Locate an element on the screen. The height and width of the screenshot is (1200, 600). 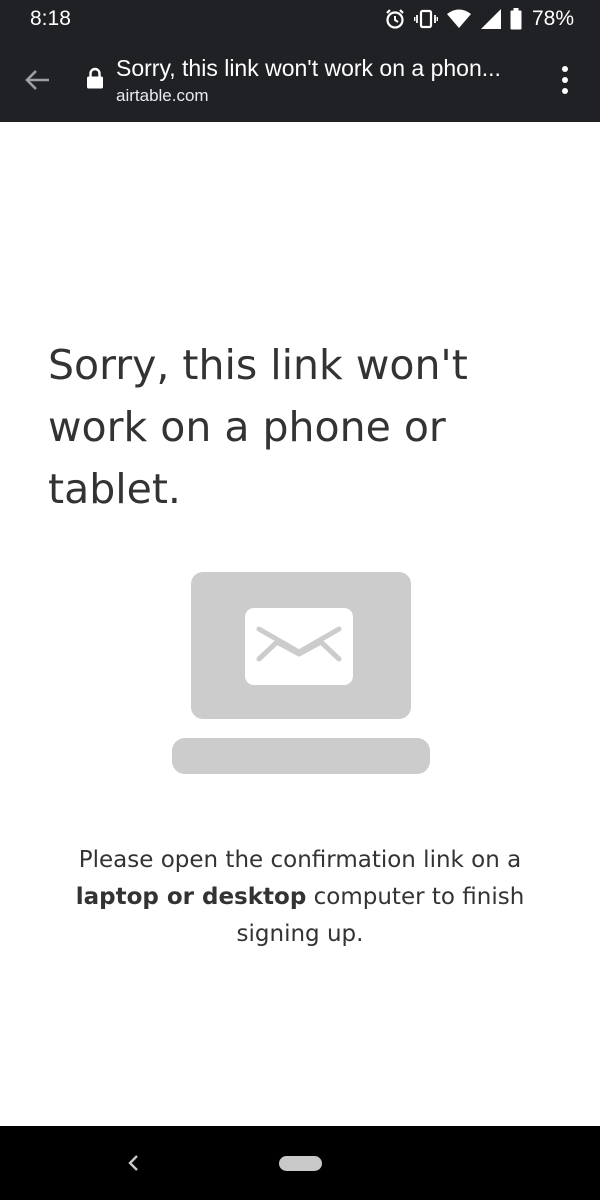
vibrate-icon is located at coordinates (425, 19).